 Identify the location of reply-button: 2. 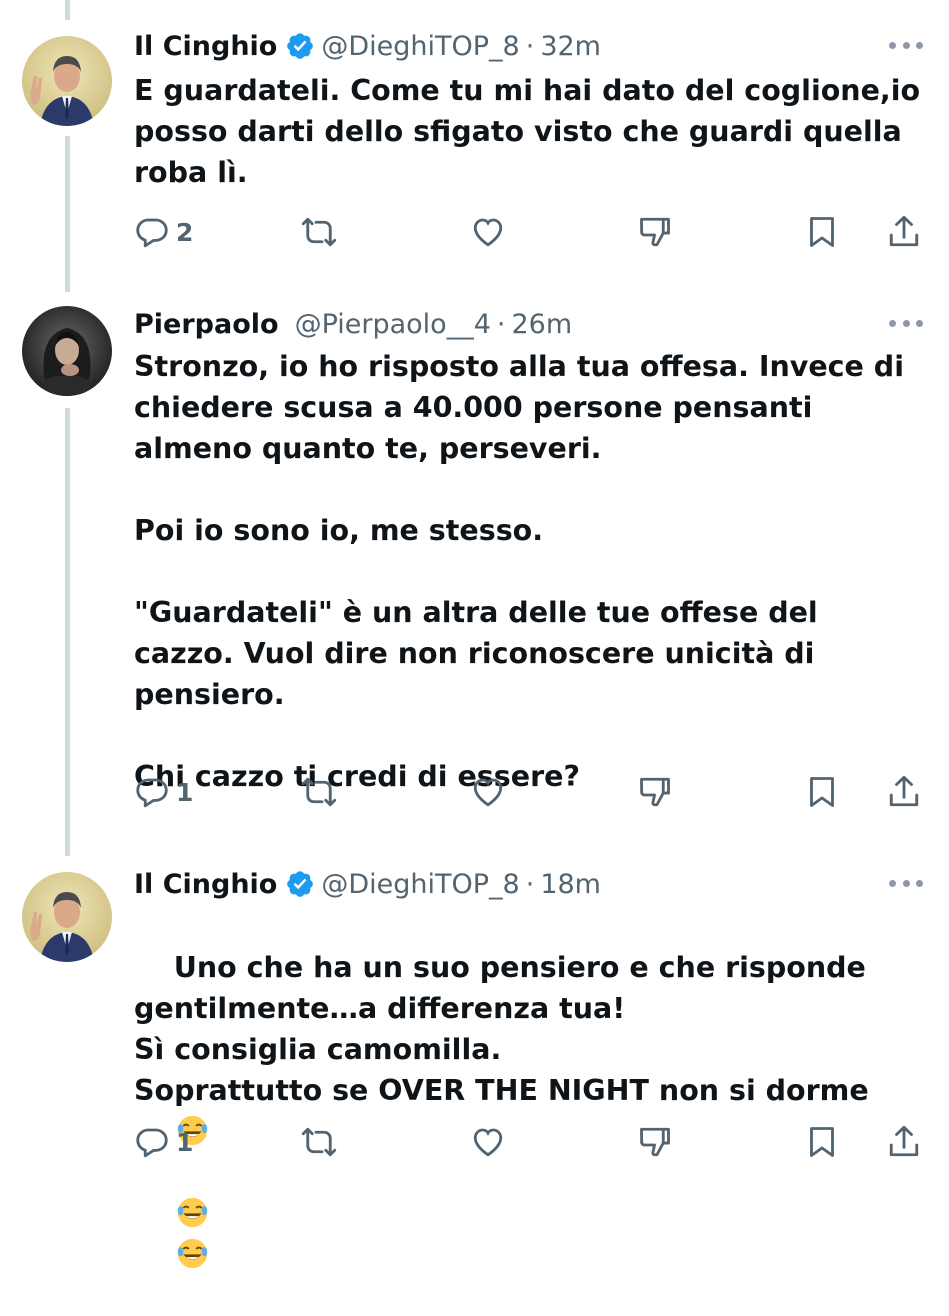
(163, 232).